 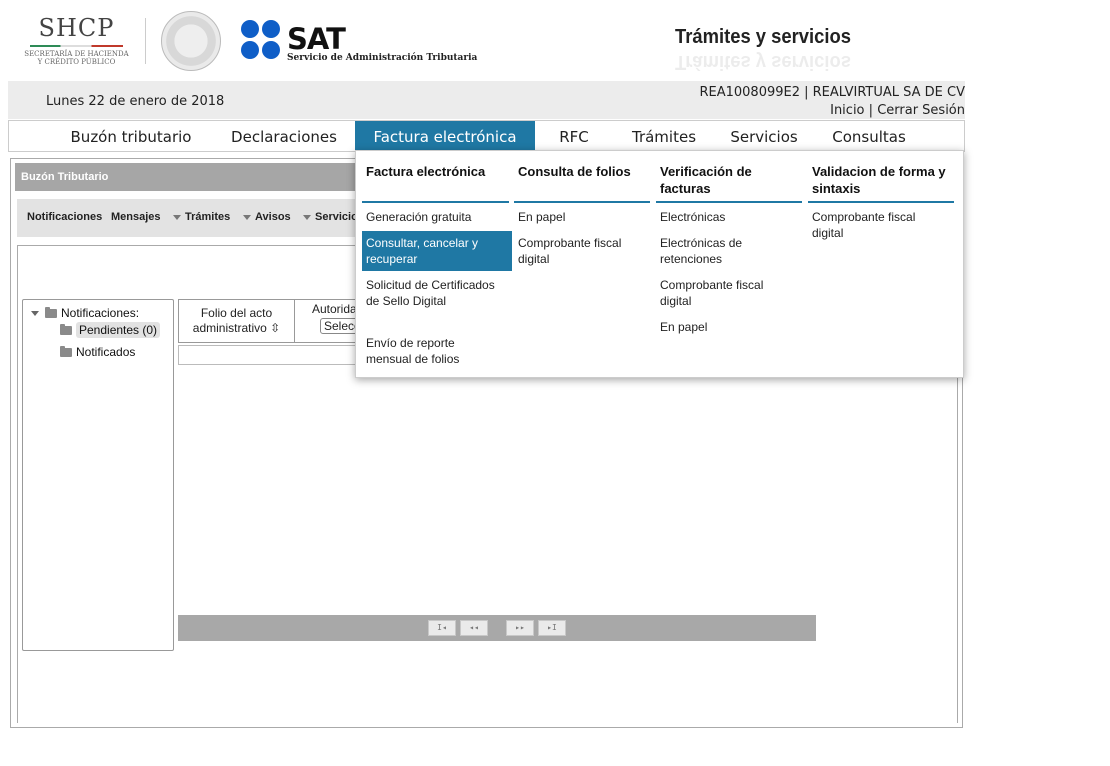 I want to click on column-header-folio-line1: Folio del acto, so click(x=236, y=313).